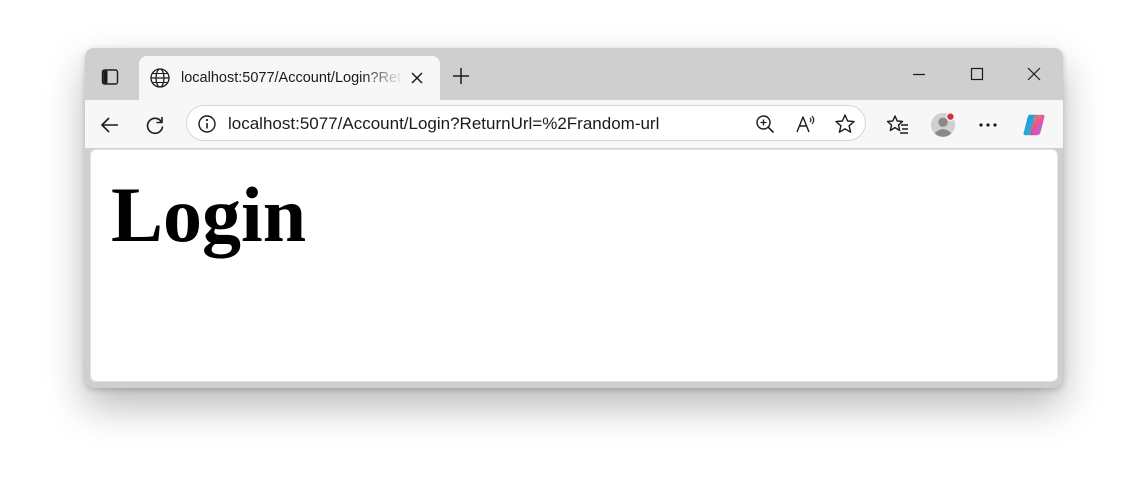 This screenshot has height=484, width=1147. I want to click on minimize-icon, so click(919, 74).